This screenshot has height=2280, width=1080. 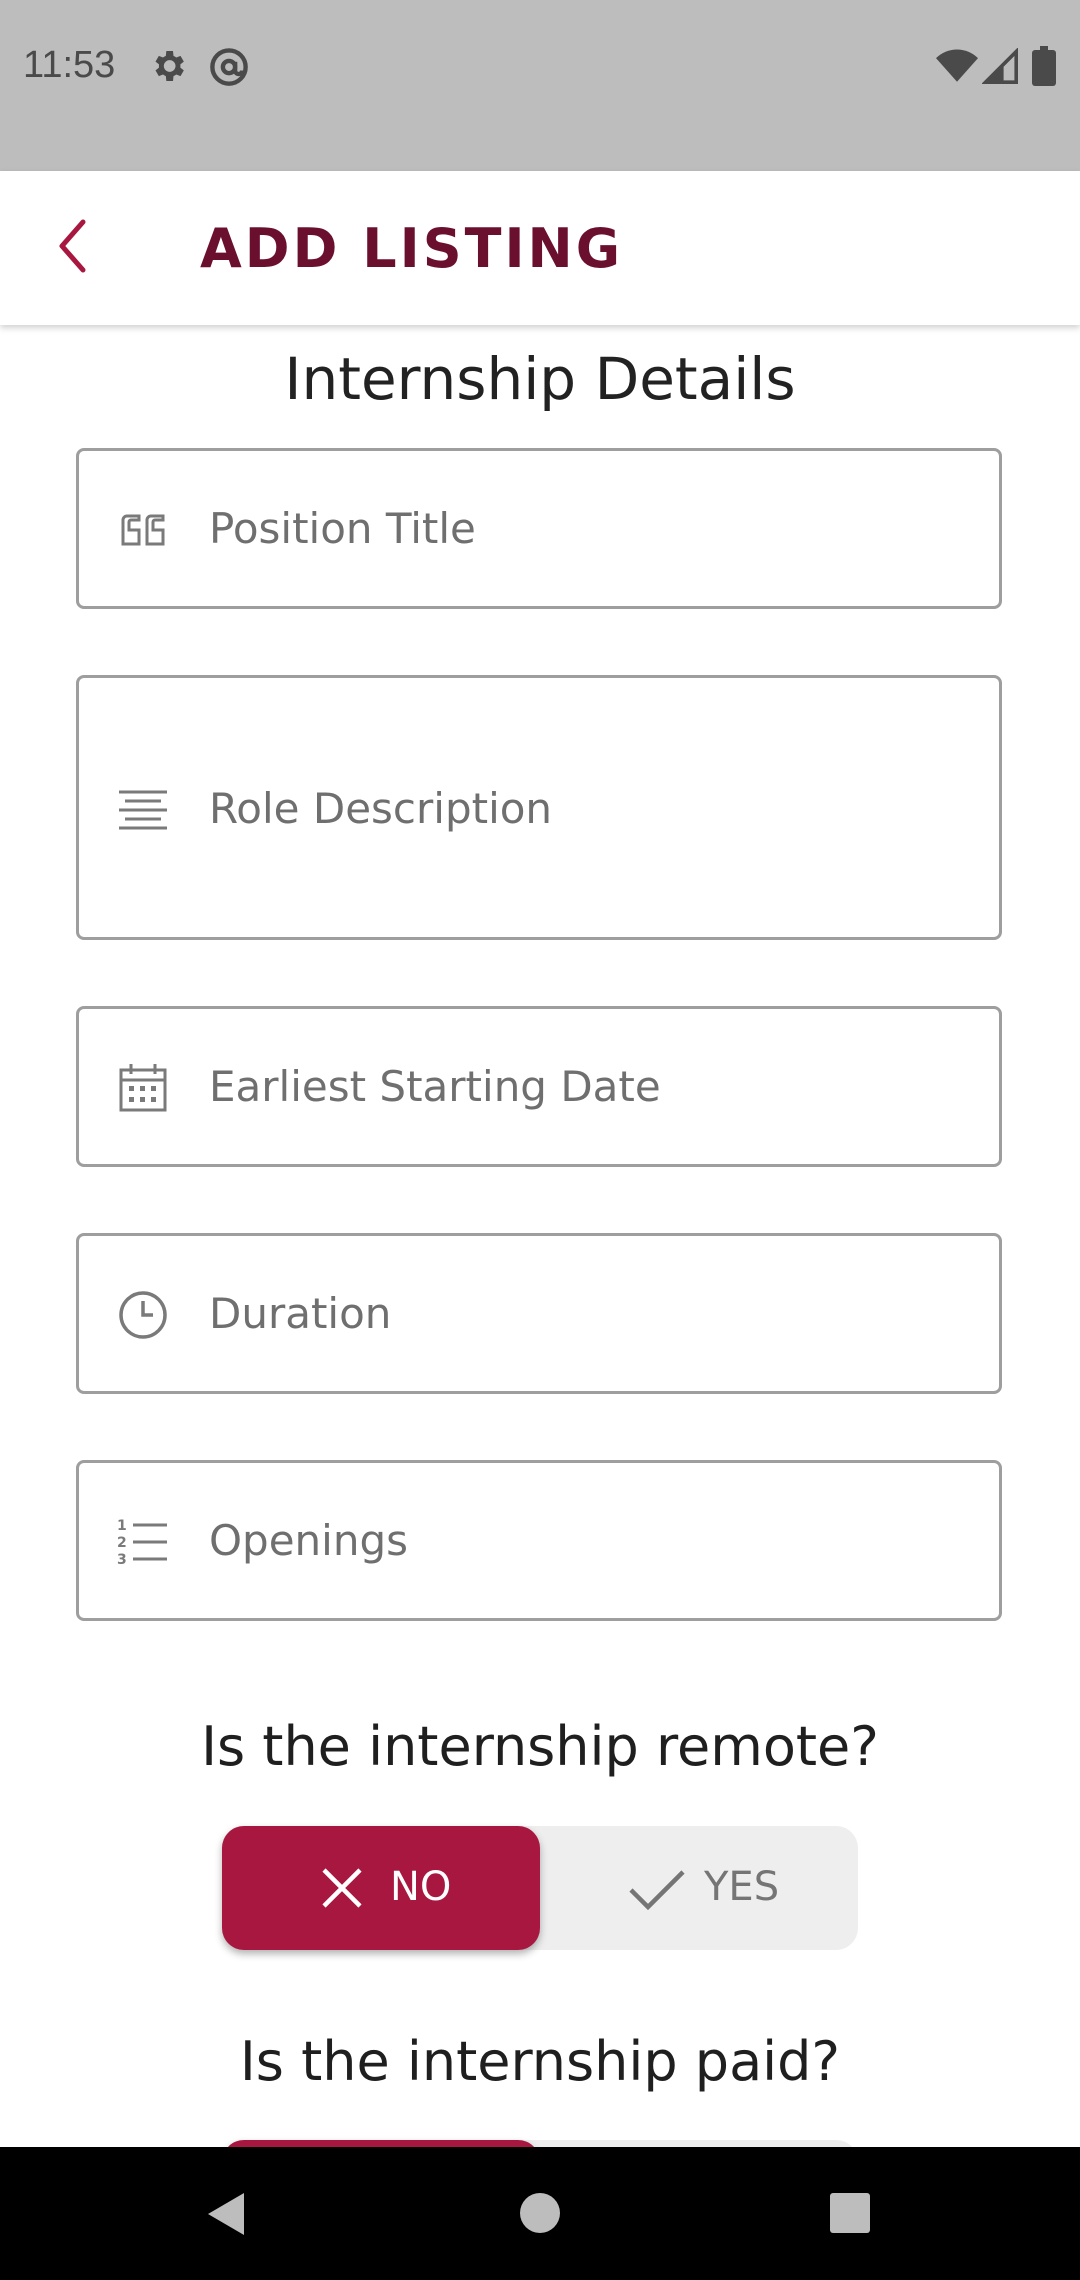 I want to click on remote-question-label: Is the internship remote?, so click(x=540, y=1746).